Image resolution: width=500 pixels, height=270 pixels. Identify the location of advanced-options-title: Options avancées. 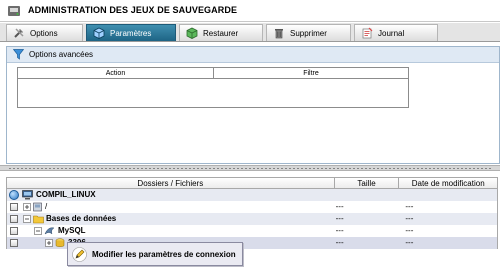
(61, 54).